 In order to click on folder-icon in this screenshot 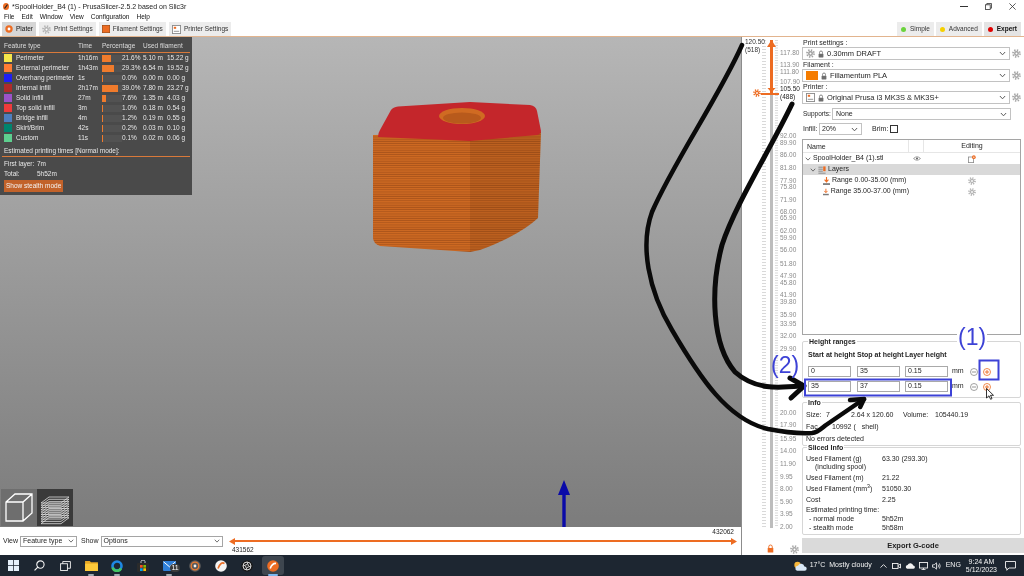, I will do `click(91, 565)`.